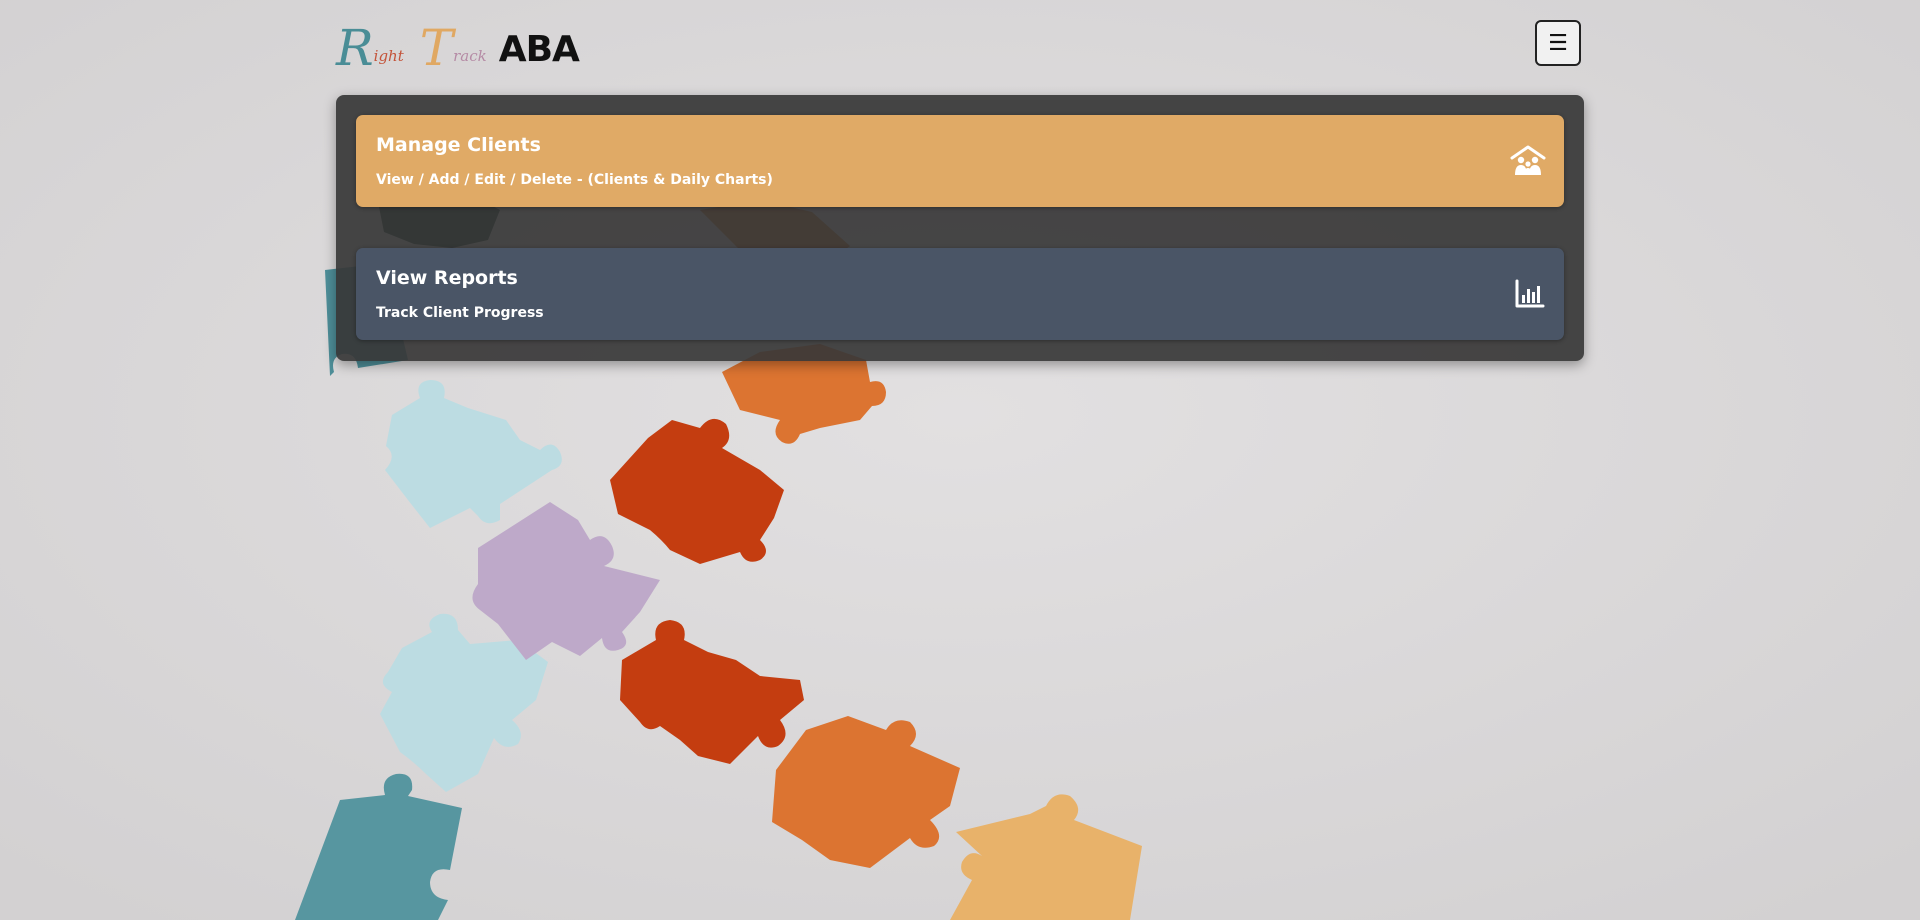  What do you see at coordinates (388, 56) in the screenshot?
I see `logo-text-ight: ight` at bounding box center [388, 56].